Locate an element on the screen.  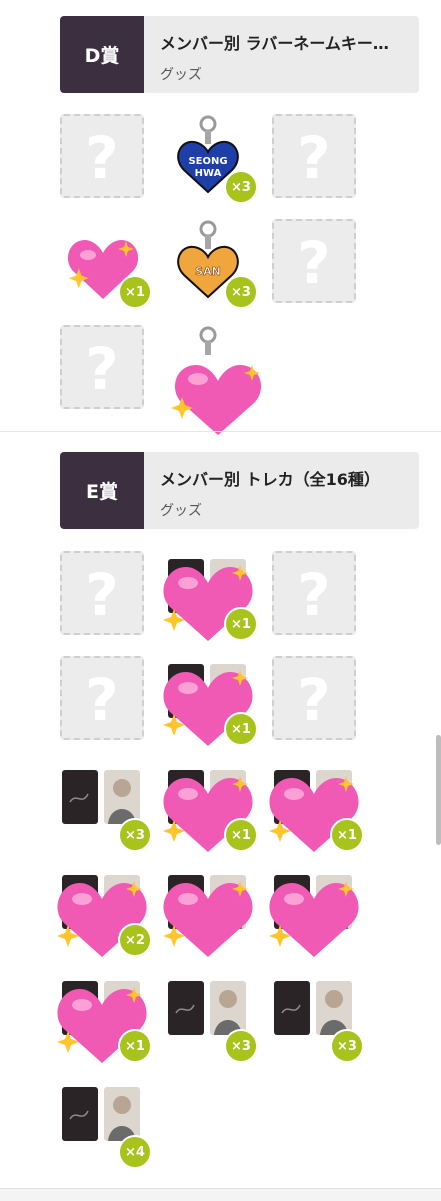
count-badge: ×2 is located at coordinates (135, 940).